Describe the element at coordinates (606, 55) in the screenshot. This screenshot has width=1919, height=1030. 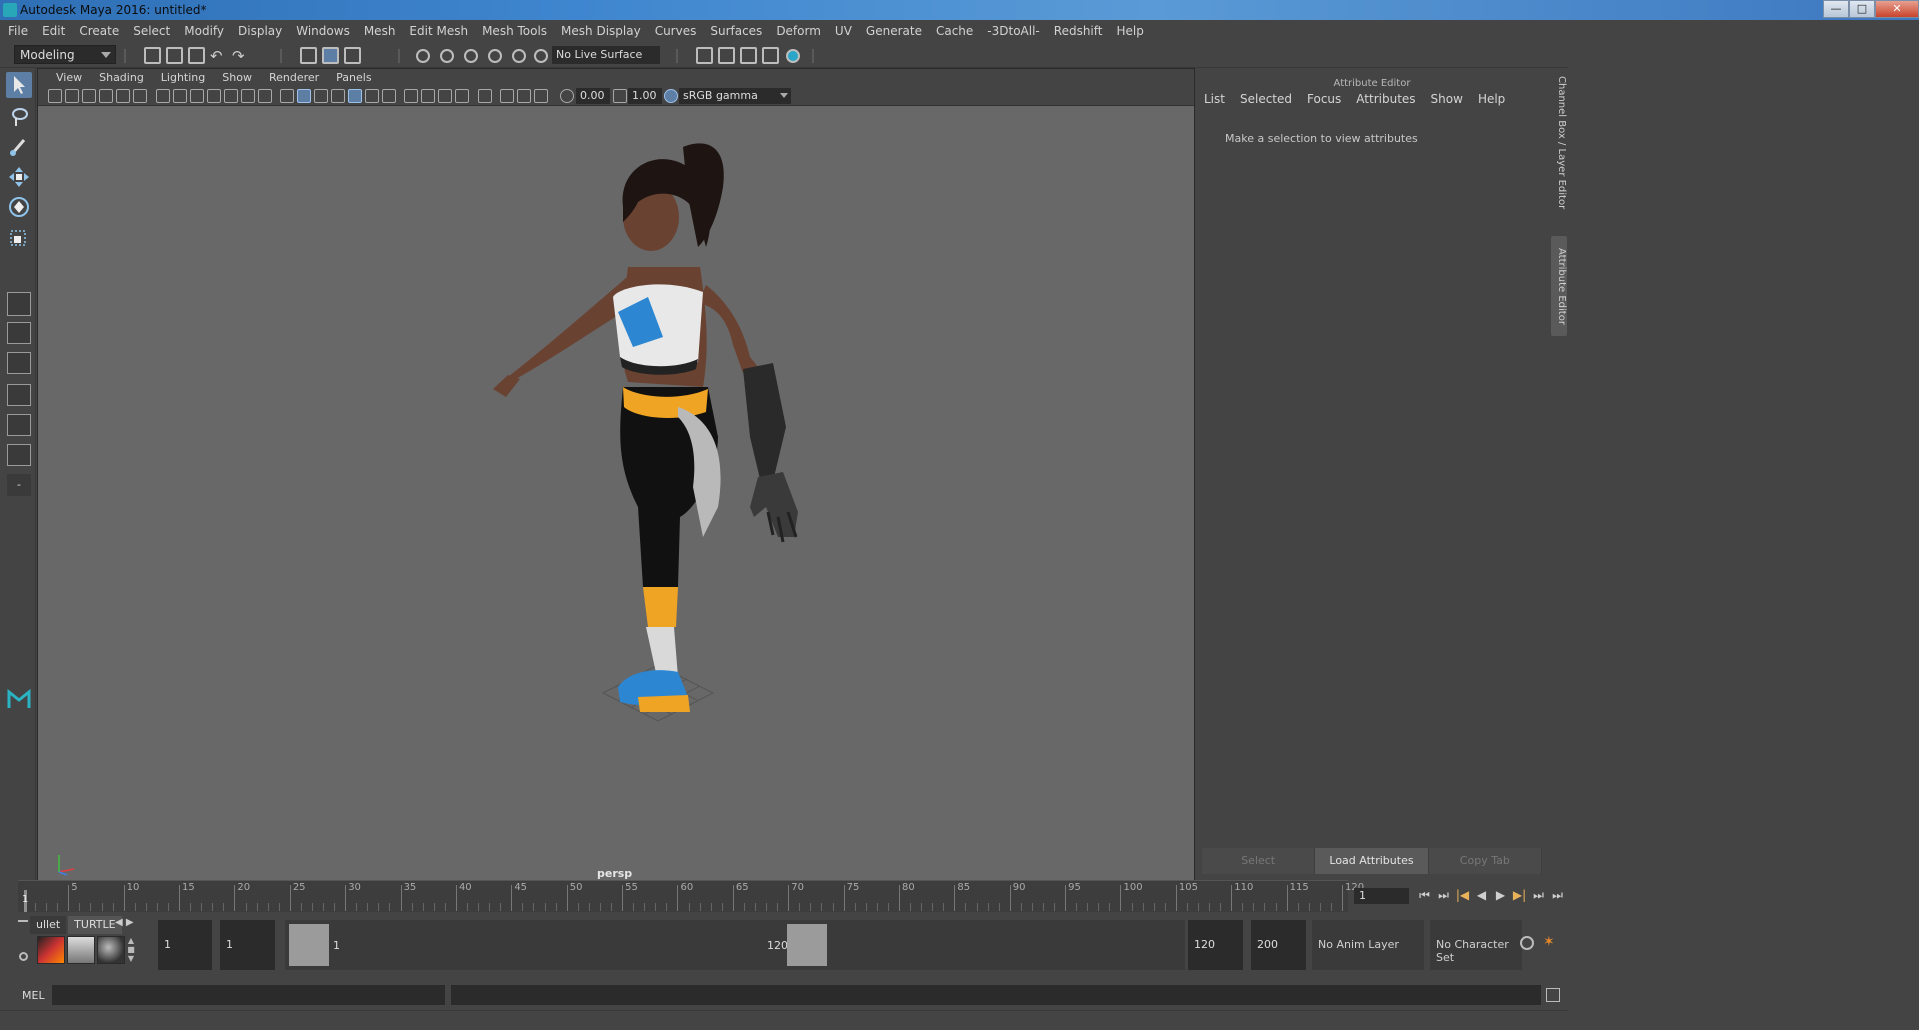
I see `live-surface-field: No Live Surface` at that location.